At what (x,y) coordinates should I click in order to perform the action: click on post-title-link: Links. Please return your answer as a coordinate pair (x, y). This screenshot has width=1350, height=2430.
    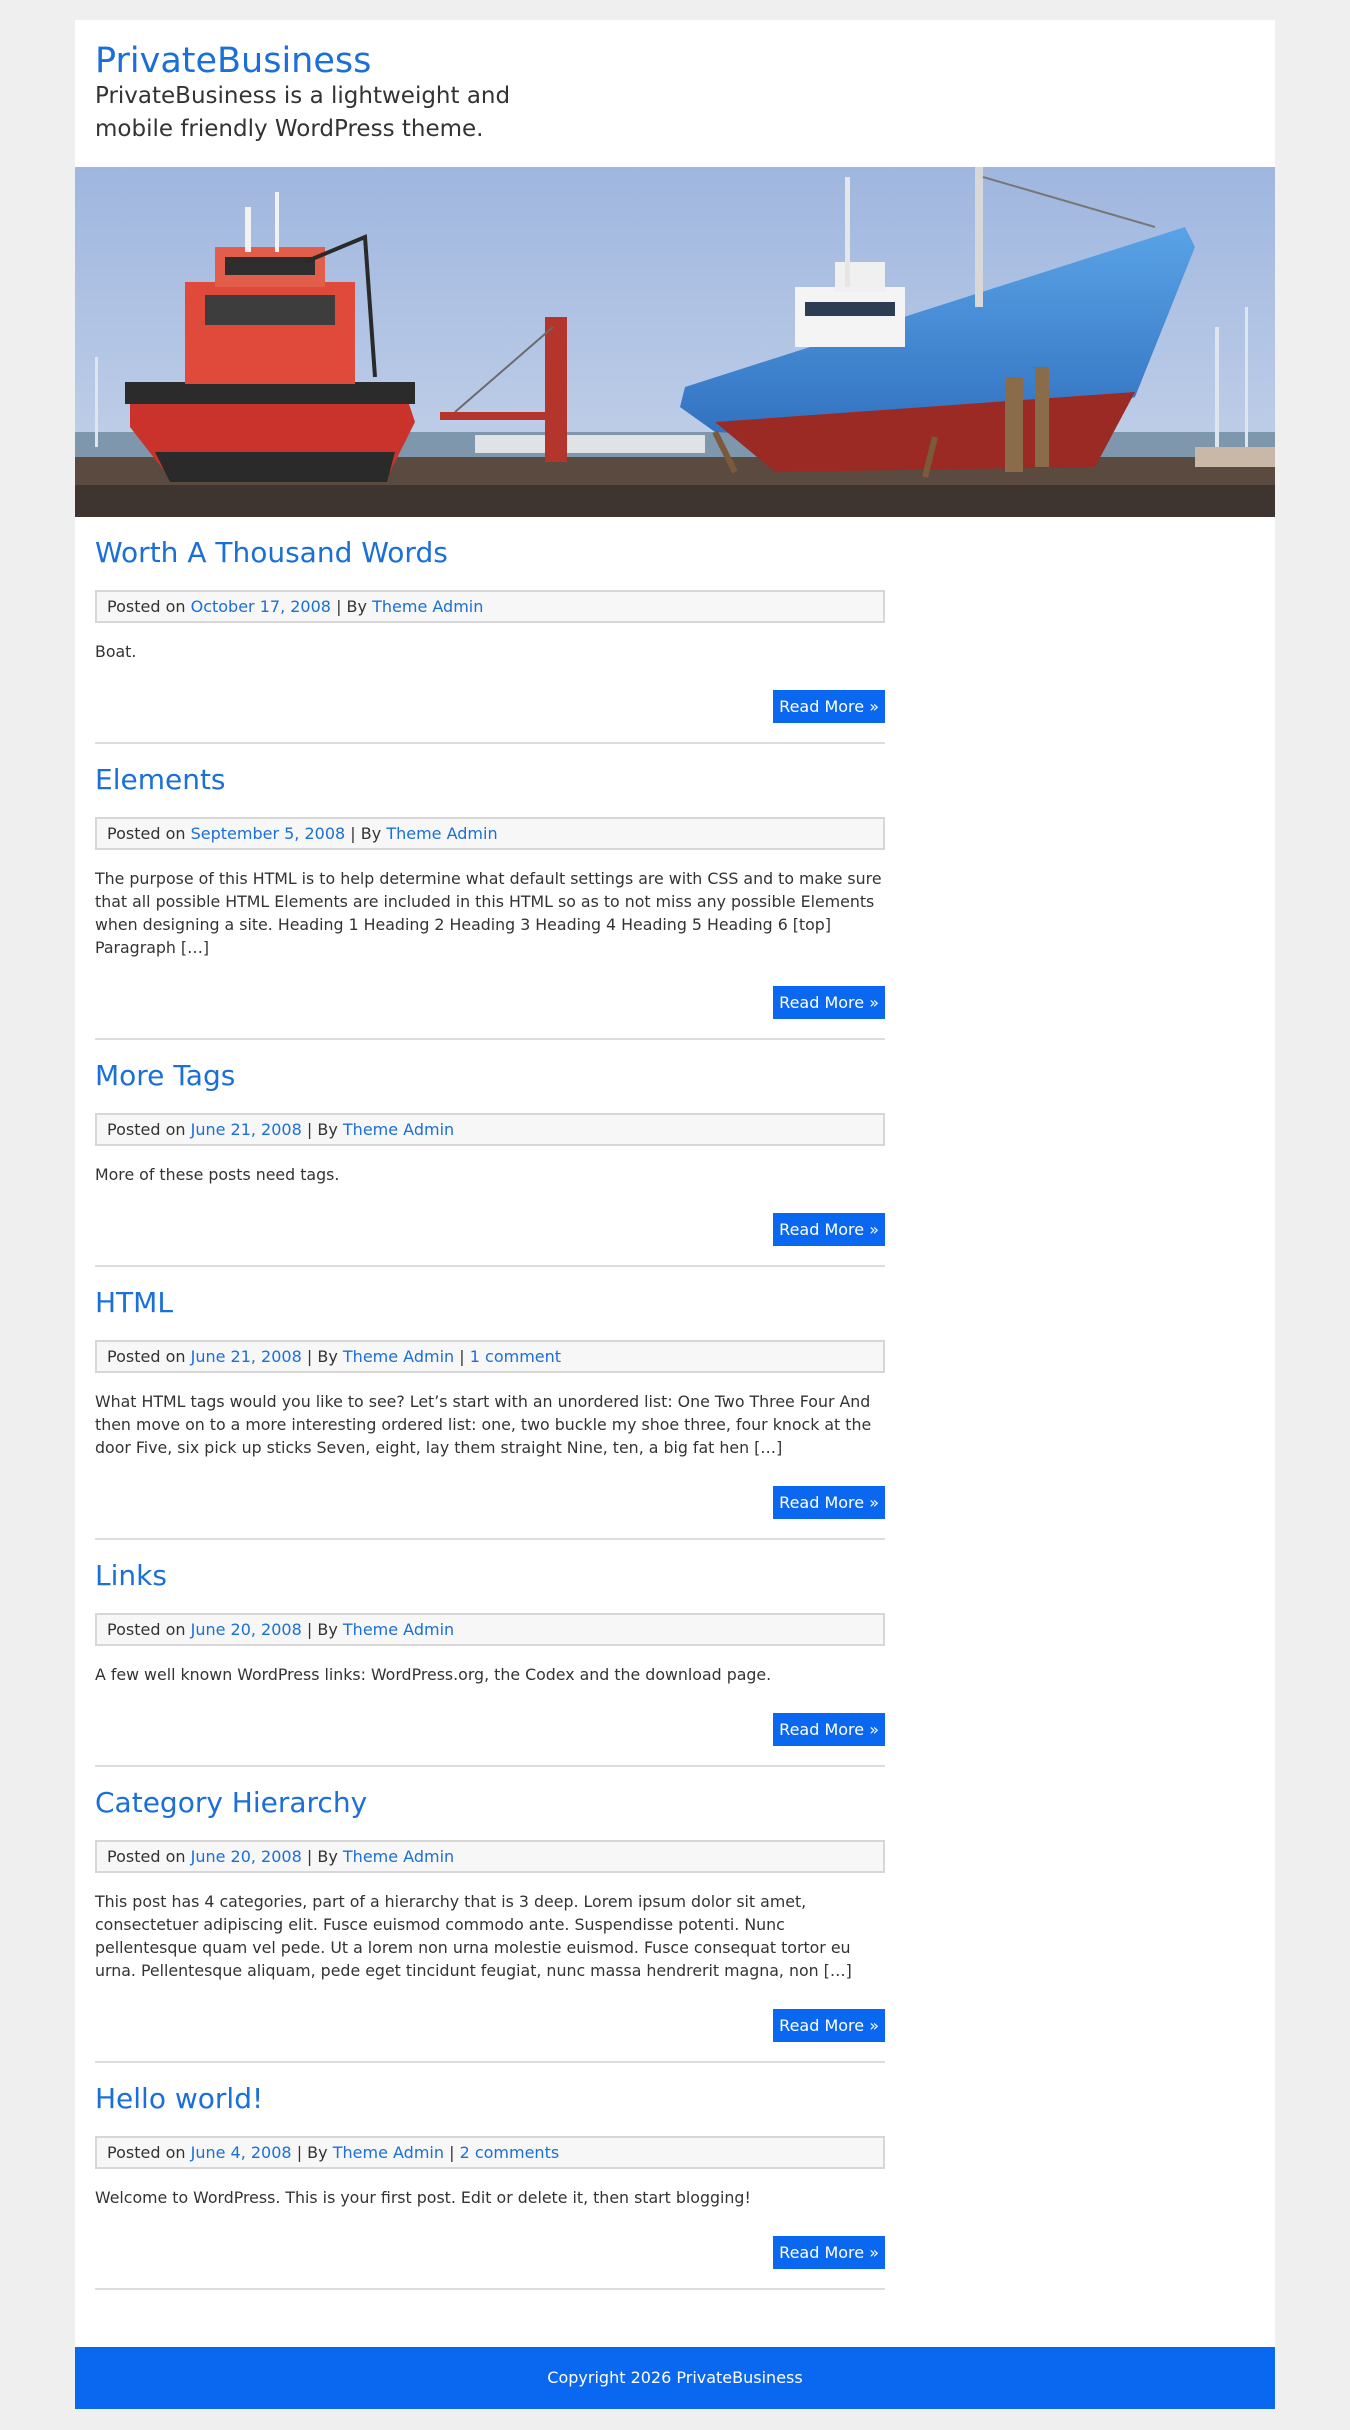
    Looking at the image, I should click on (490, 1566).